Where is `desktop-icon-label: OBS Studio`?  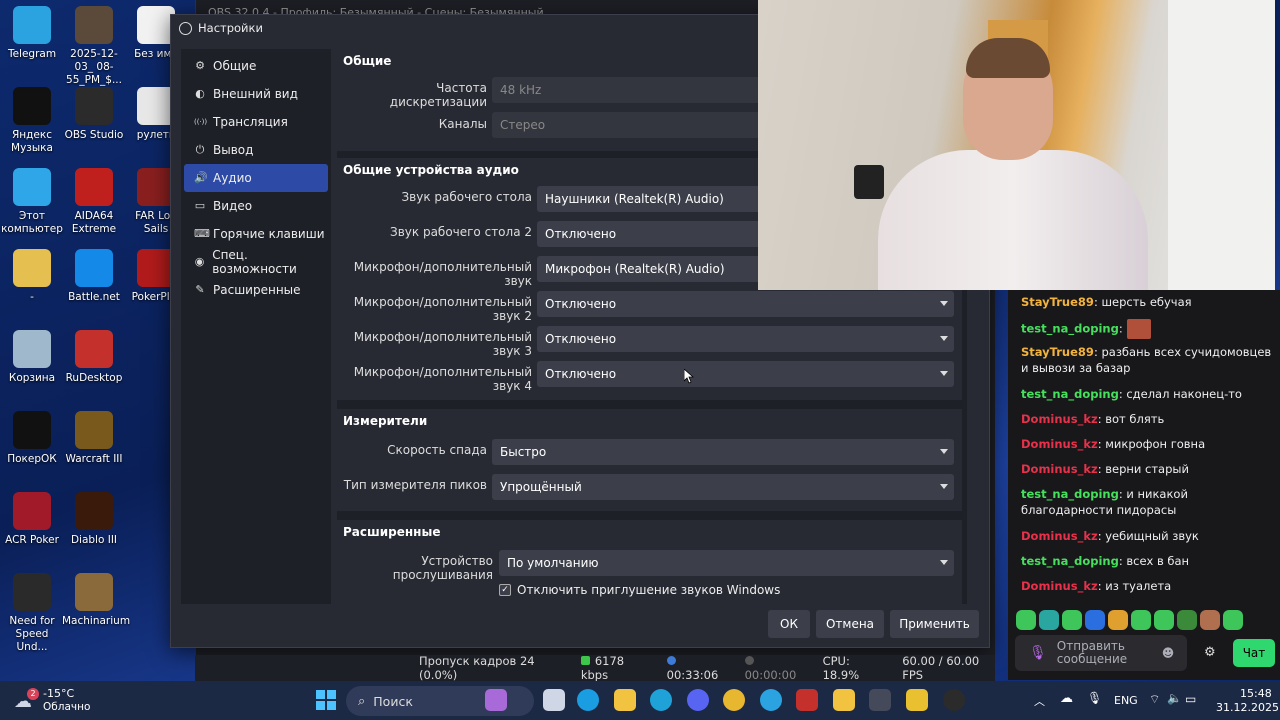 desktop-icon-label: OBS Studio is located at coordinates (94, 135).